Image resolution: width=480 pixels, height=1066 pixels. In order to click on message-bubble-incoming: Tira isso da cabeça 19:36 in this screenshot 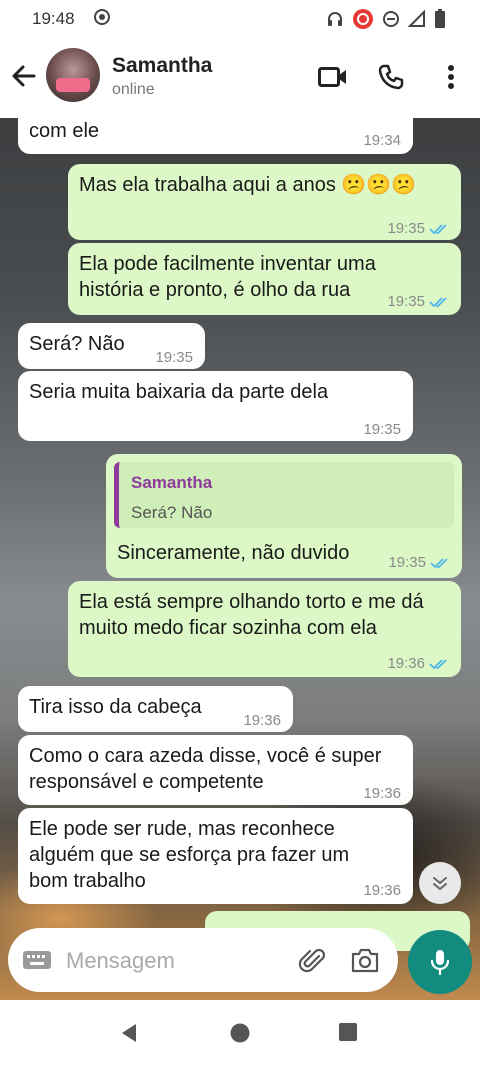, I will do `click(155, 709)`.